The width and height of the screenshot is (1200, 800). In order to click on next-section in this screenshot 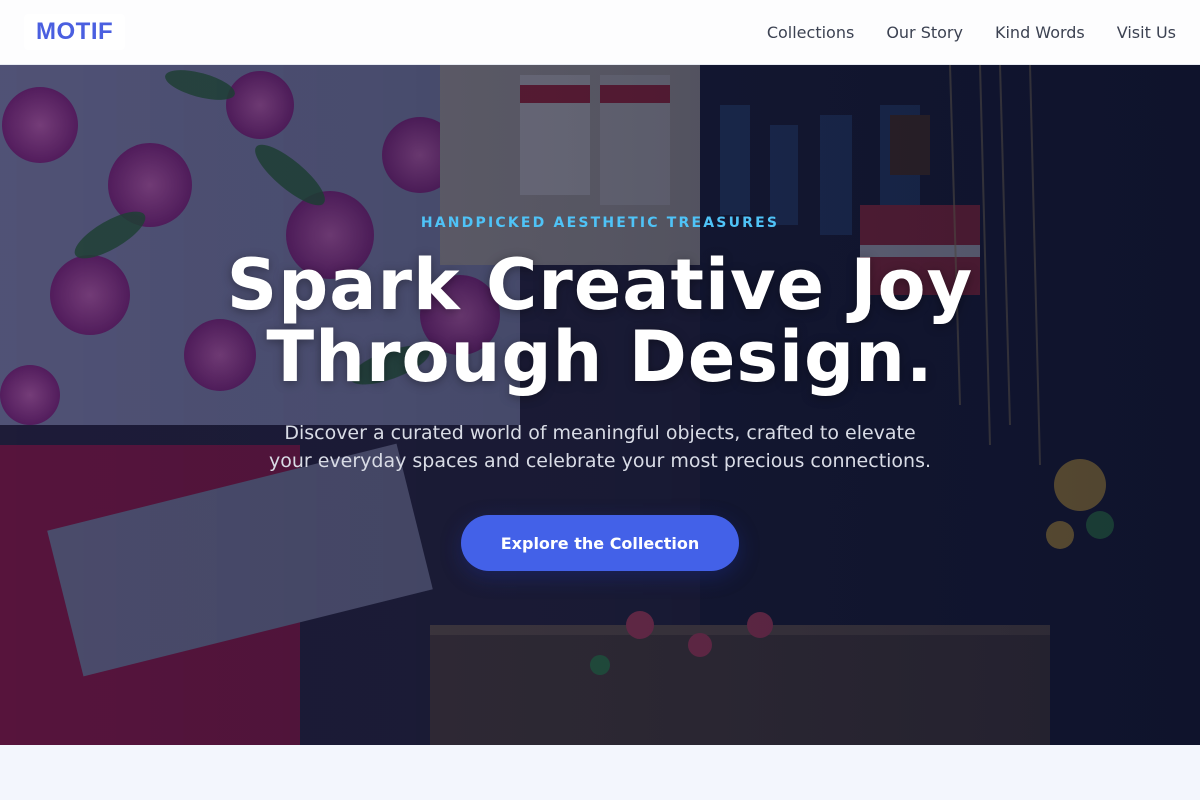, I will do `click(600, 772)`.